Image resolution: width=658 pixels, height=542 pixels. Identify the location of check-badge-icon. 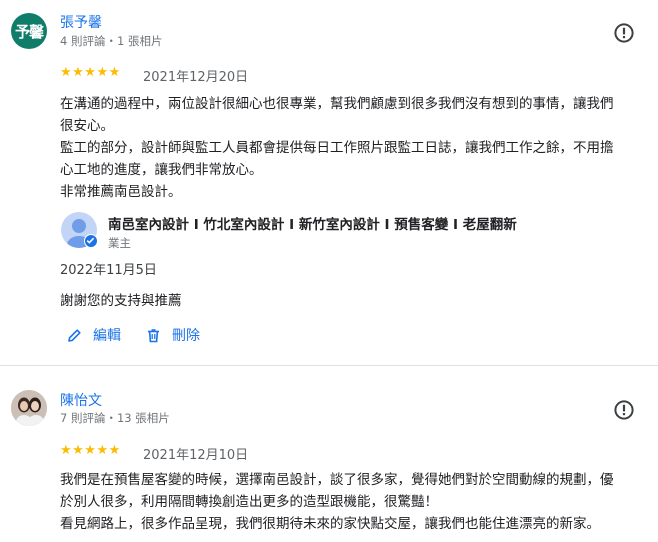
(91, 241).